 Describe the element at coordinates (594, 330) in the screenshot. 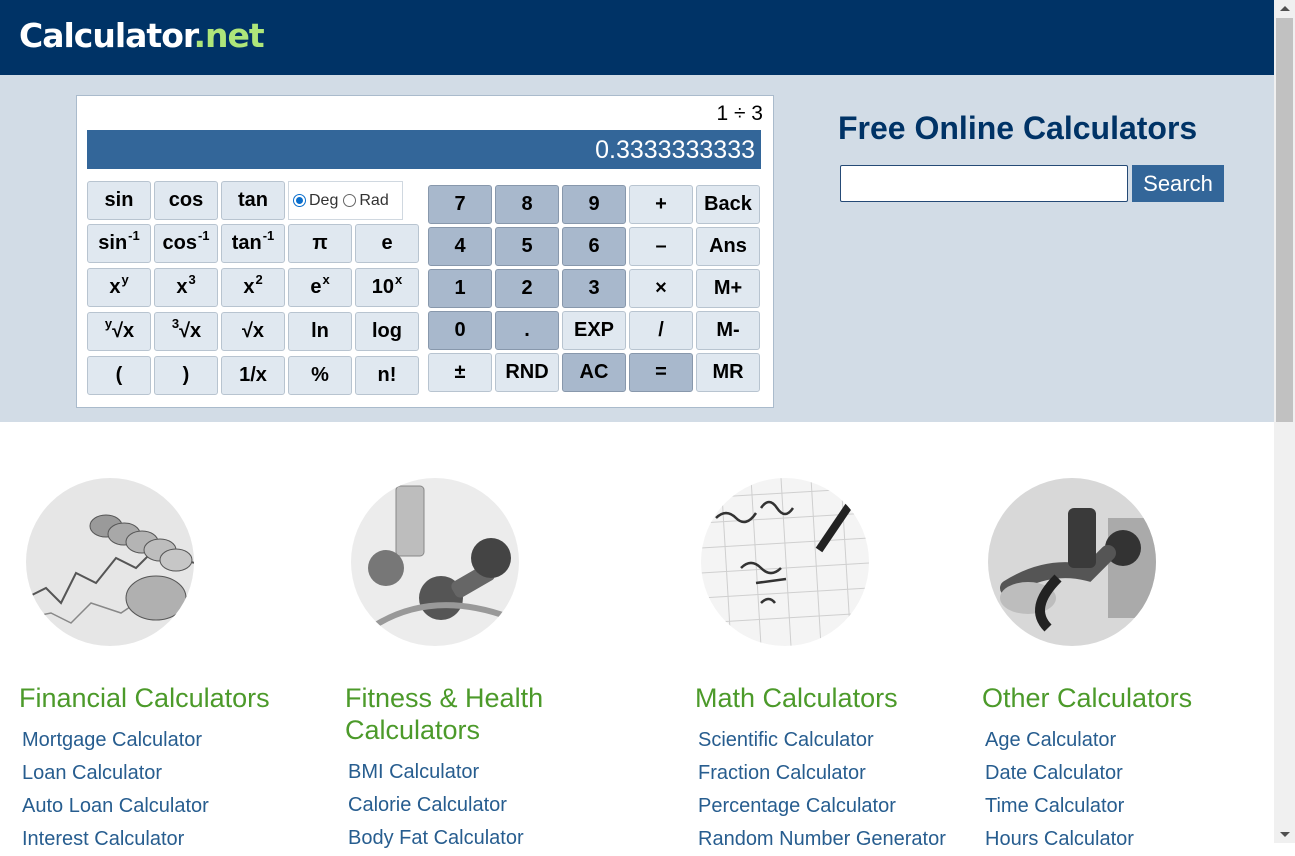

I see `exp-button: EXP` at that location.